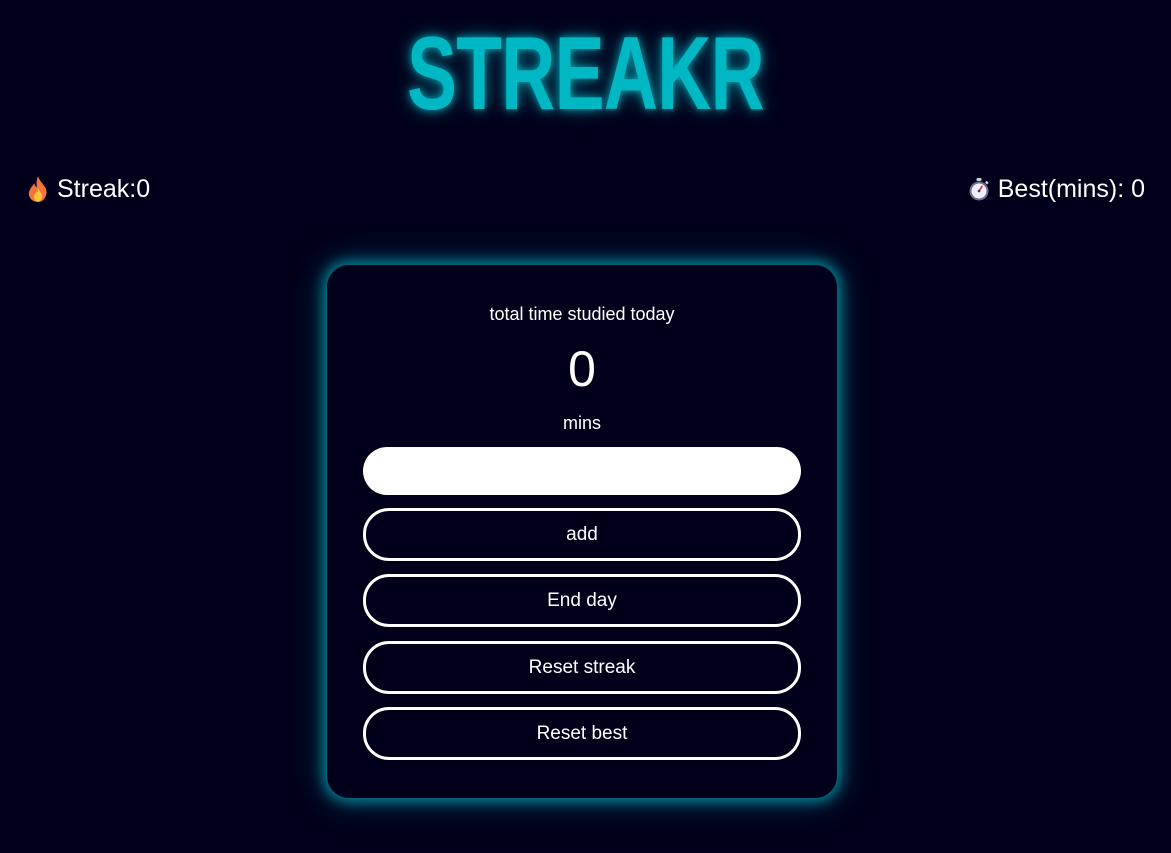 Image resolution: width=1171 pixels, height=853 pixels. Describe the element at coordinates (586, 74) in the screenshot. I see `app-logo: STREAKR` at that location.